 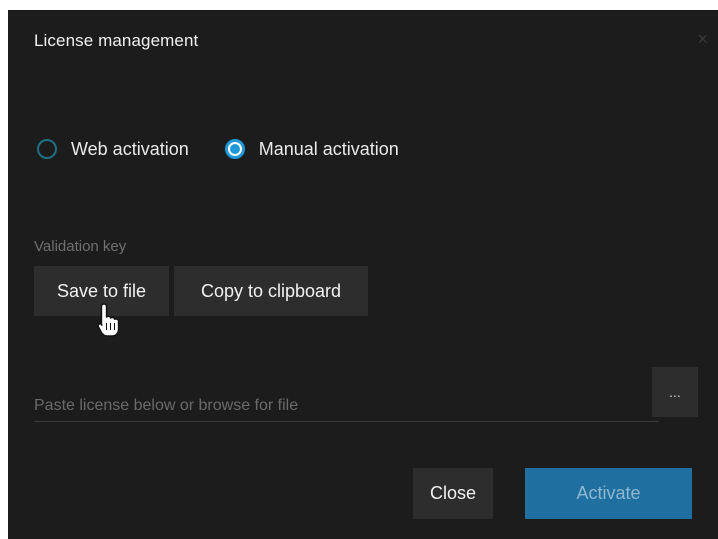 What do you see at coordinates (346, 406) in the screenshot?
I see `license-input` at bounding box center [346, 406].